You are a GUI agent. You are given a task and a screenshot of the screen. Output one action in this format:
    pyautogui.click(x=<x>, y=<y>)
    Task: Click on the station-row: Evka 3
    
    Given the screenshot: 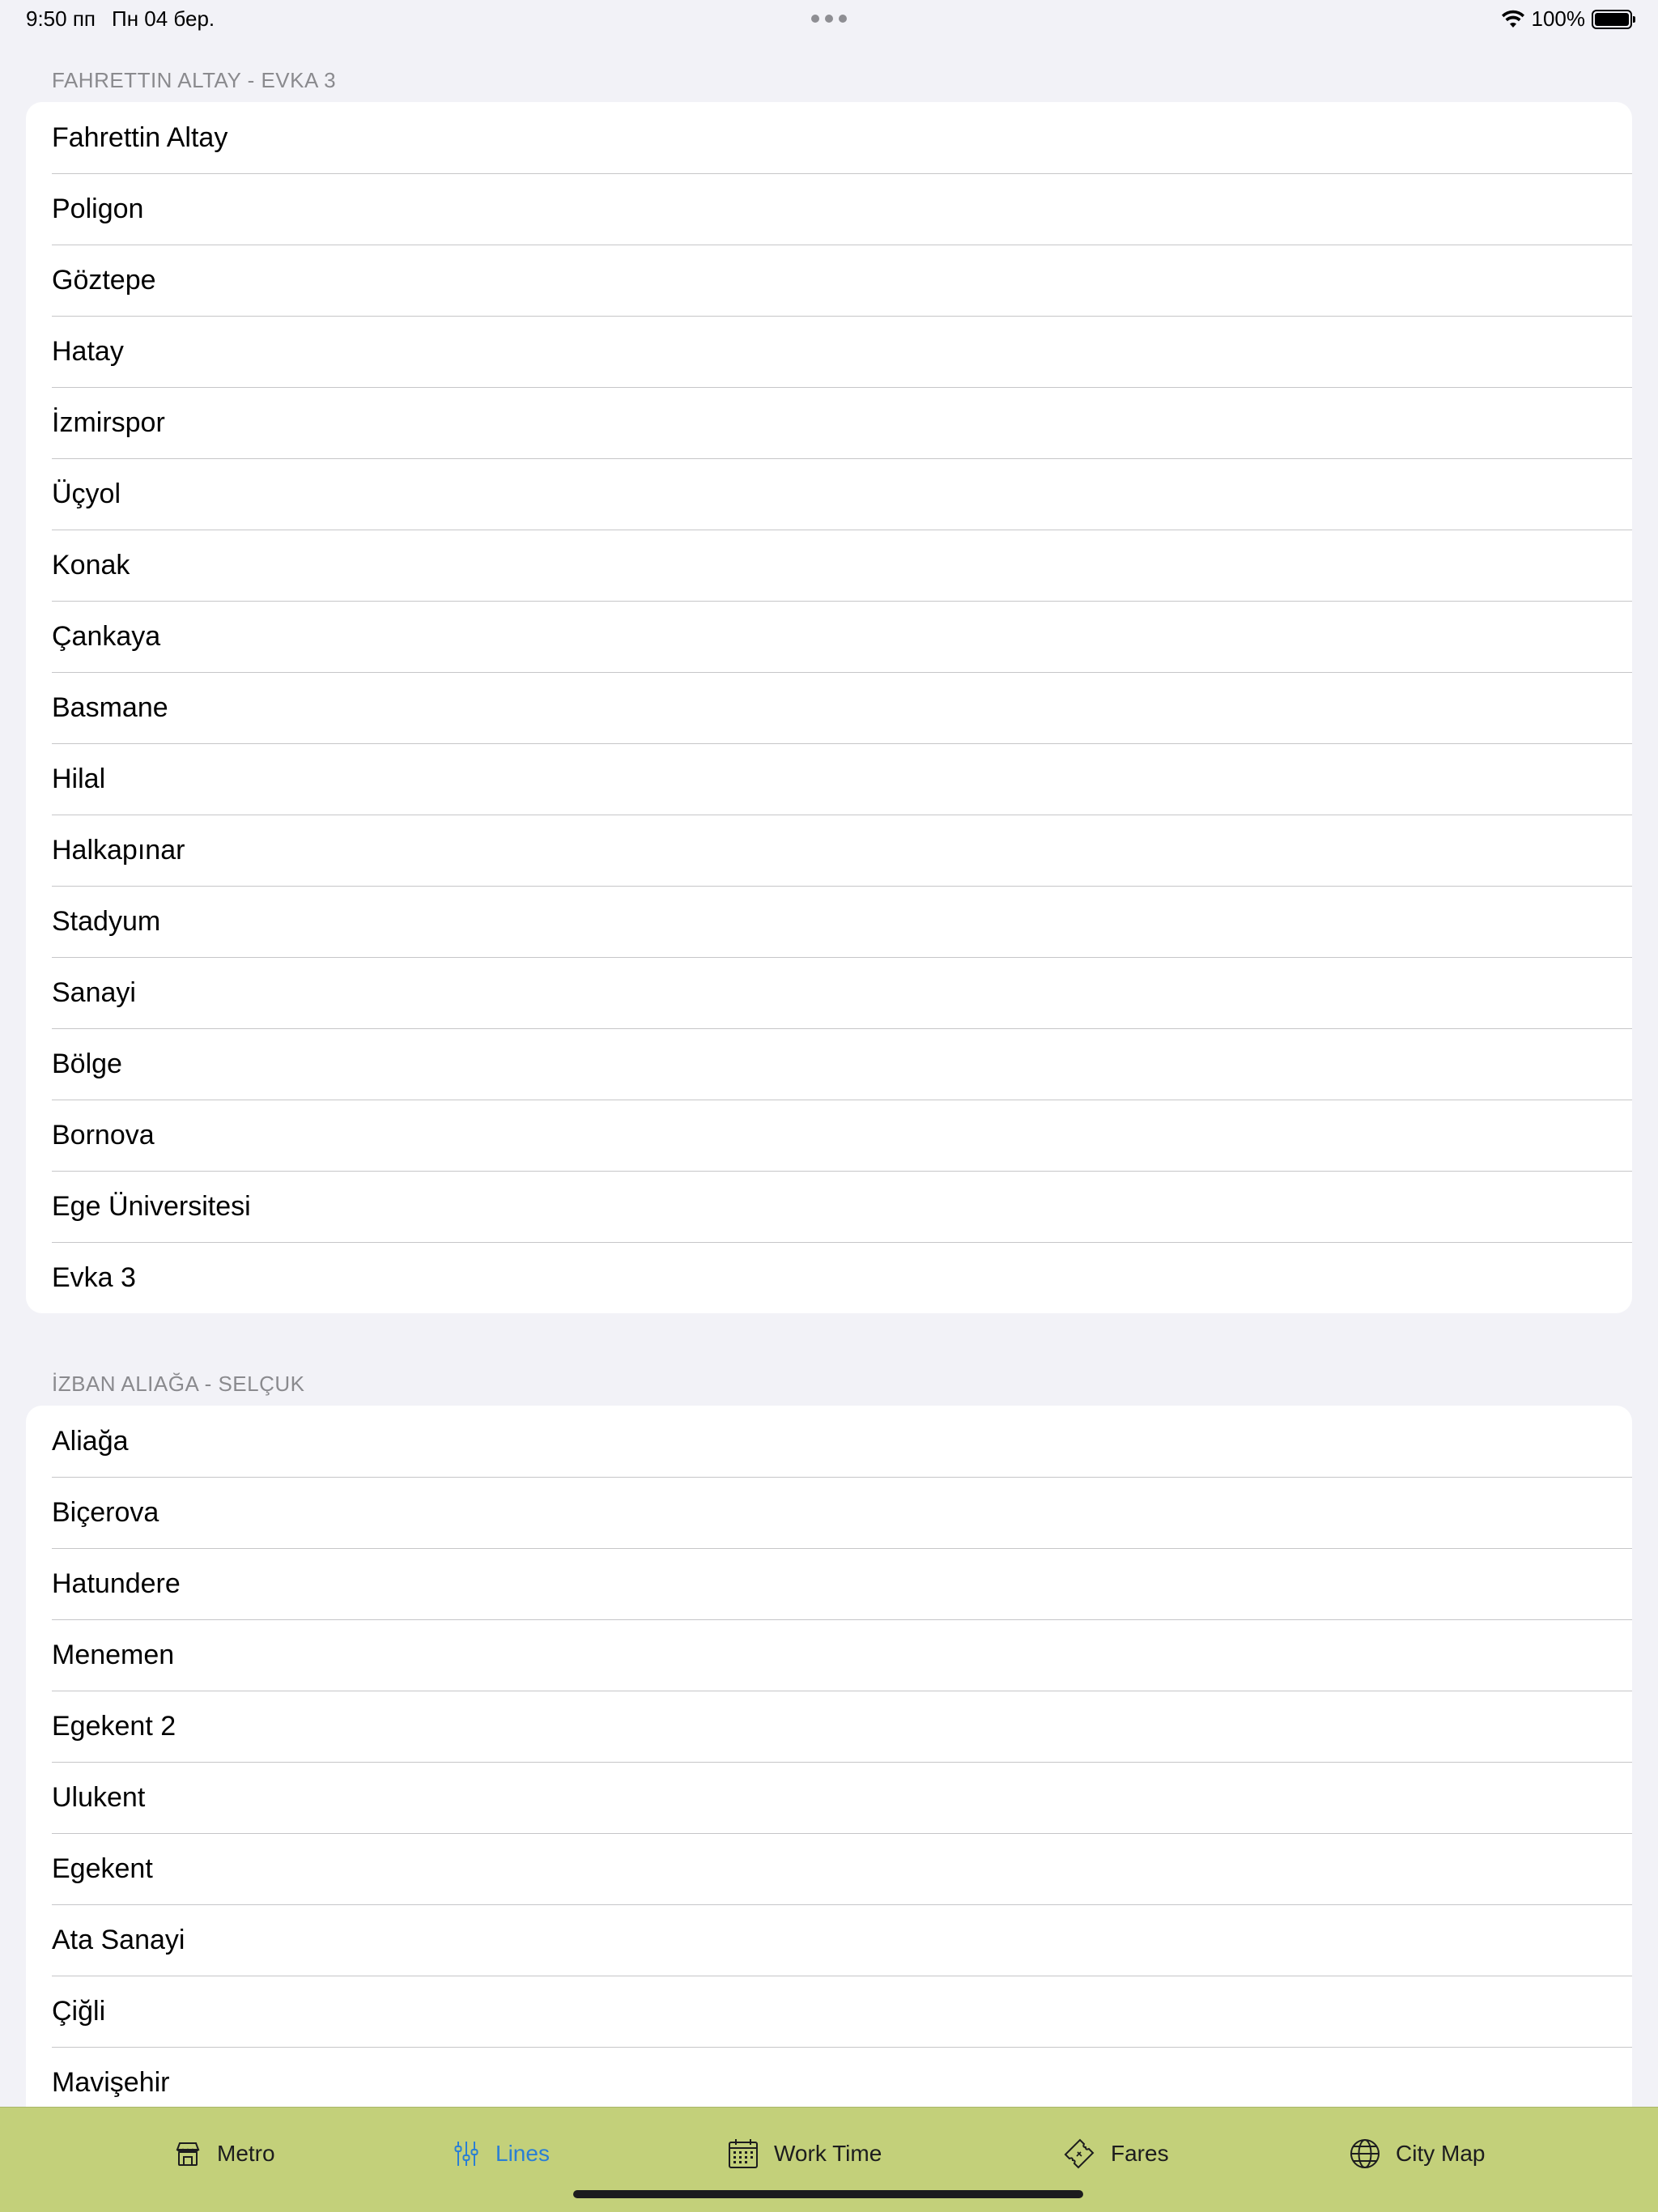 What is the action you would take?
    pyautogui.click(x=829, y=1278)
    